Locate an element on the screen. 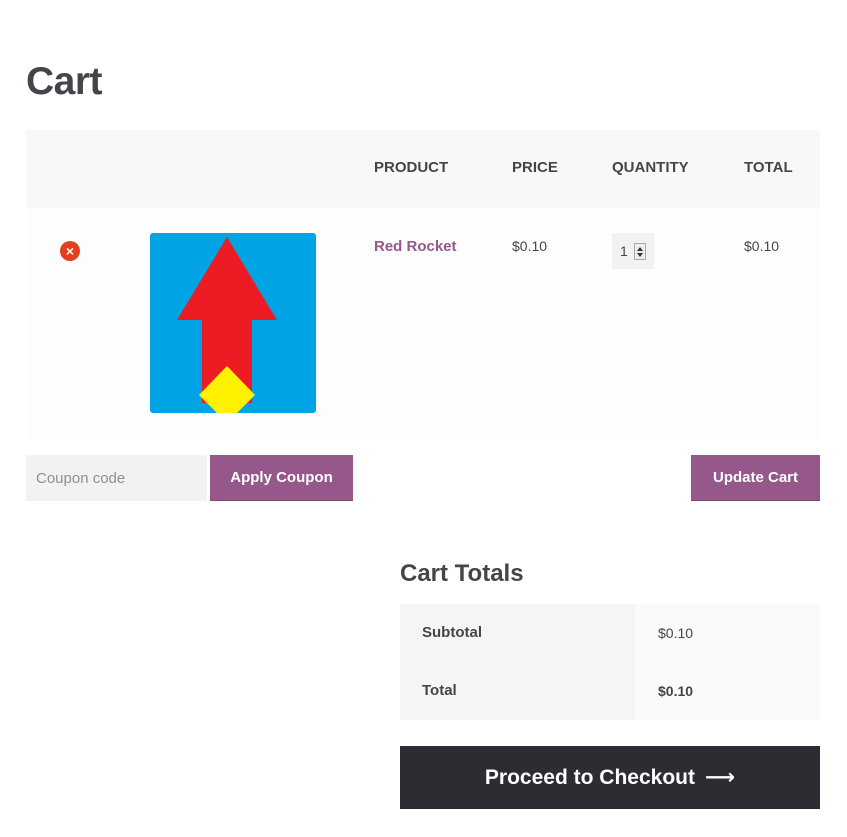 The width and height of the screenshot is (847, 837). page-title: Cart is located at coordinates (64, 81).